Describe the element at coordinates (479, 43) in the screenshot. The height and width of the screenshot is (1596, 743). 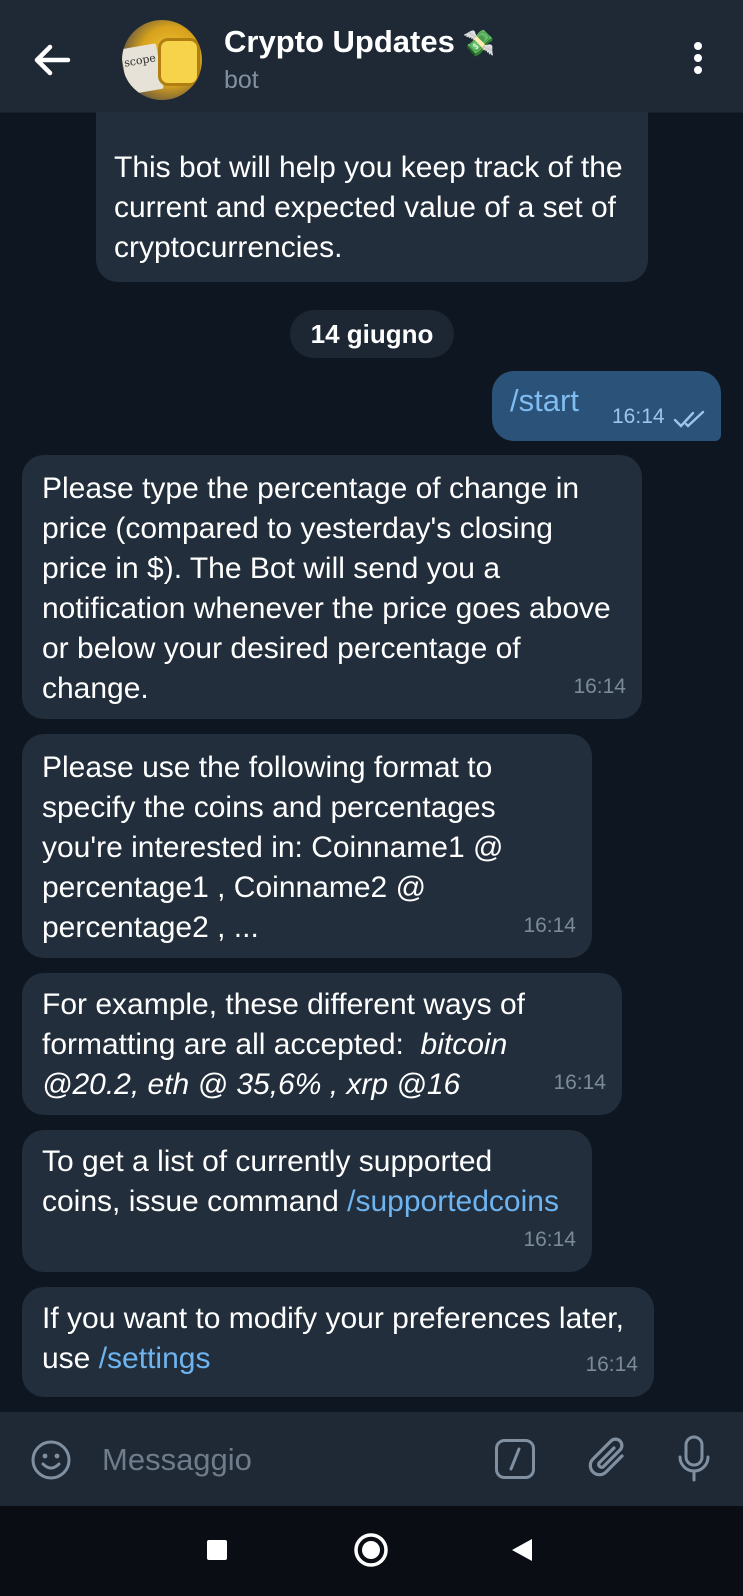
I see `money-wings-emoji: 💸` at that location.